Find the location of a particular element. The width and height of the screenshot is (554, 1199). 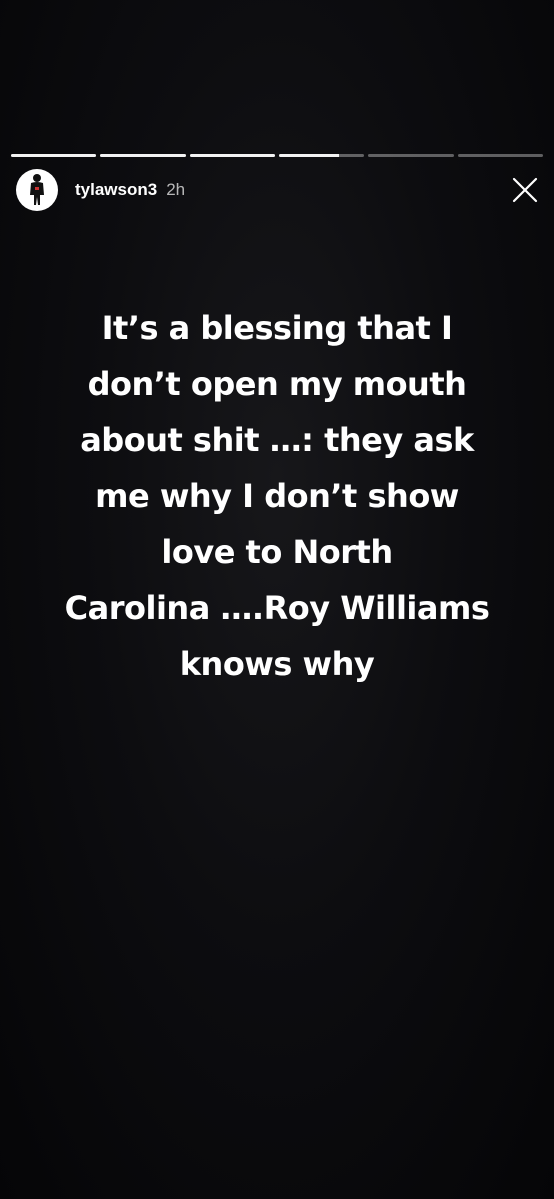

story-header: tylawson3 2h is located at coordinates (278, 190).